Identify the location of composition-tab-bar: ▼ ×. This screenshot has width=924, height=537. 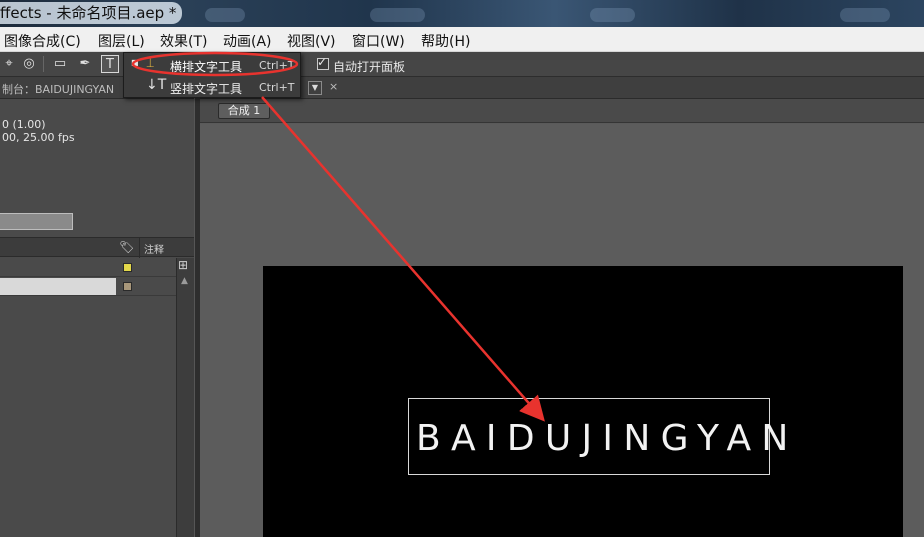
(562, 88).